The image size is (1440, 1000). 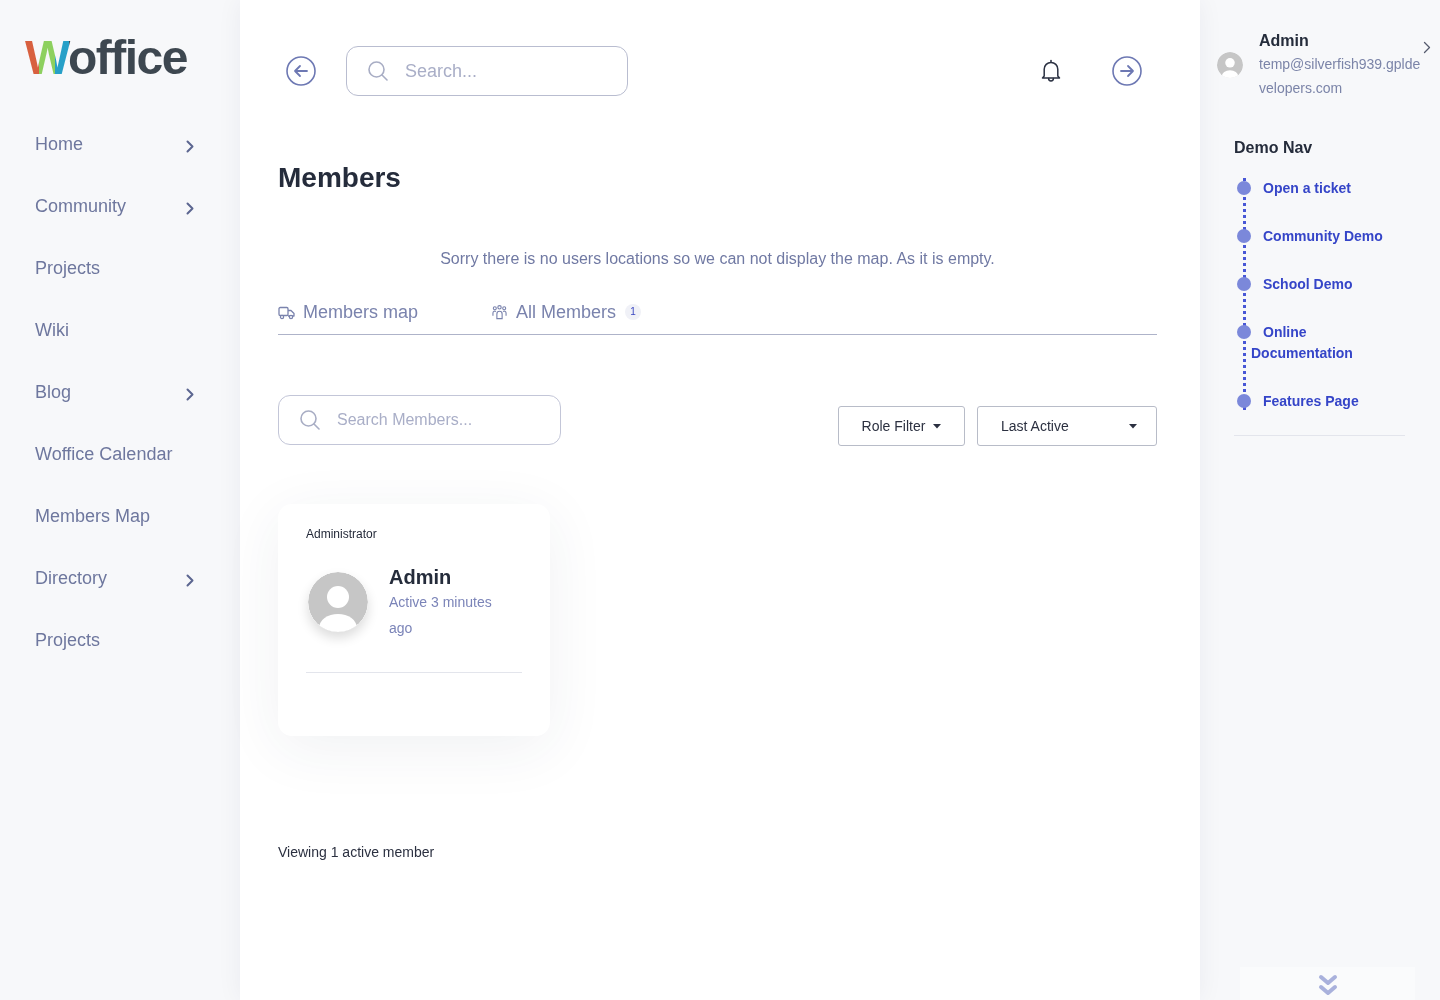 I want to click on sort-dropdown: Last Active, so click(x=1067, y=426).